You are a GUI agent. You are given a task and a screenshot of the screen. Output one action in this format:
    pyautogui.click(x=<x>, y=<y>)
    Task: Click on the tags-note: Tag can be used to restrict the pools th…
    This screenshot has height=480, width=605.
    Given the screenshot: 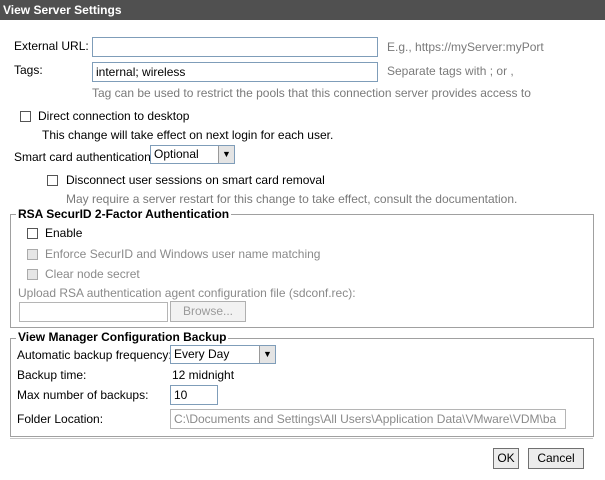 What is the action you would take?
    pyautogui.click(x=311, y=93)
    